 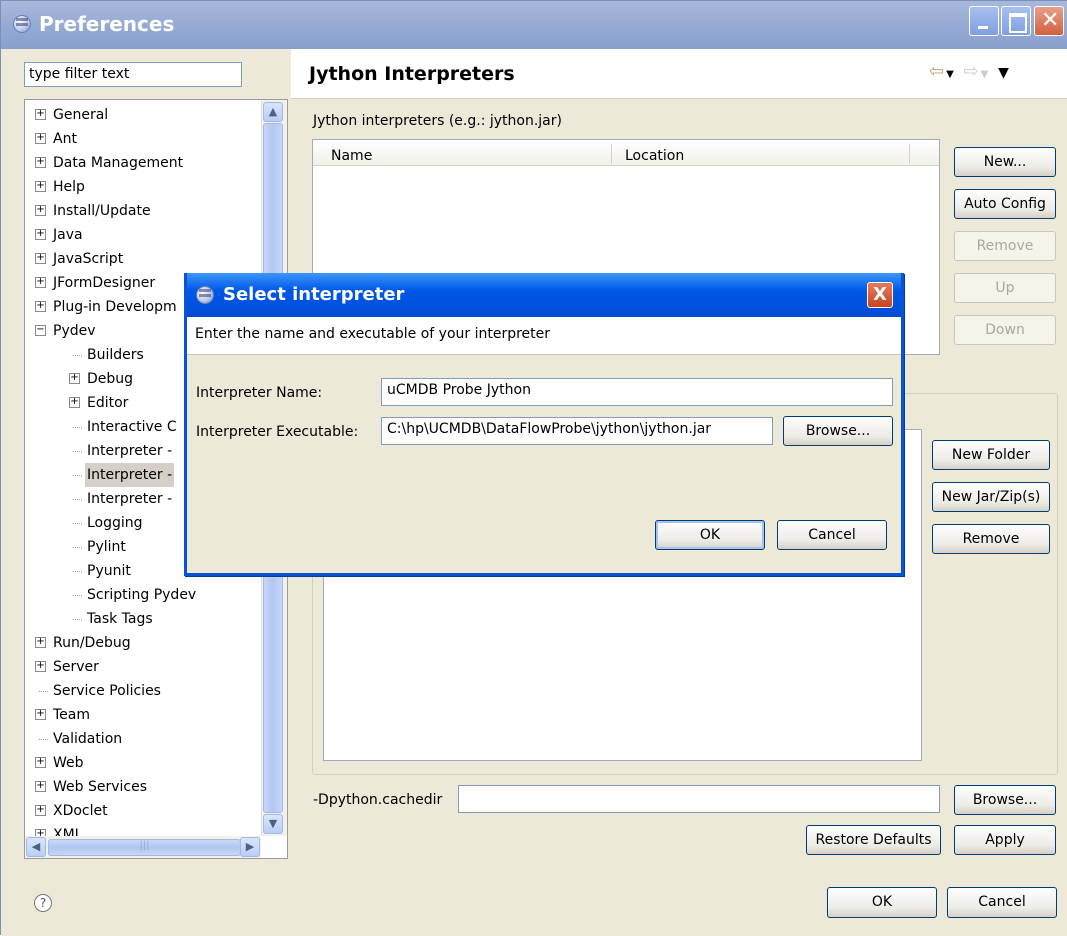 I want to click on close-icon: X, so click(x=880, y=294).